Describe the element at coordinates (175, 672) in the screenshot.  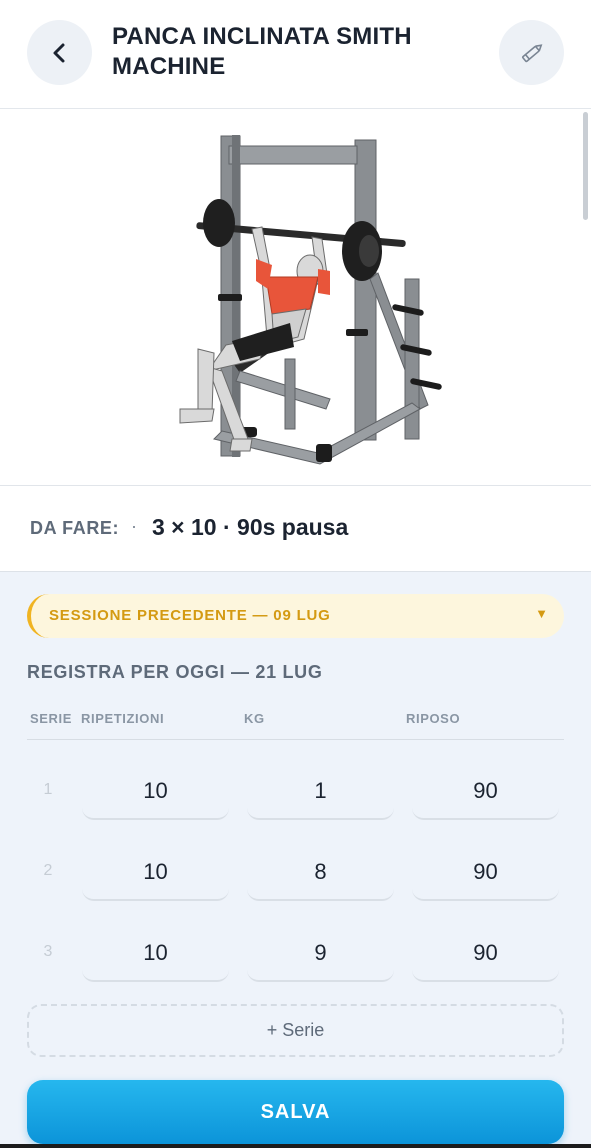
I see `log-title: REGISTRA PER OGGI — 21 LUG` at that location.